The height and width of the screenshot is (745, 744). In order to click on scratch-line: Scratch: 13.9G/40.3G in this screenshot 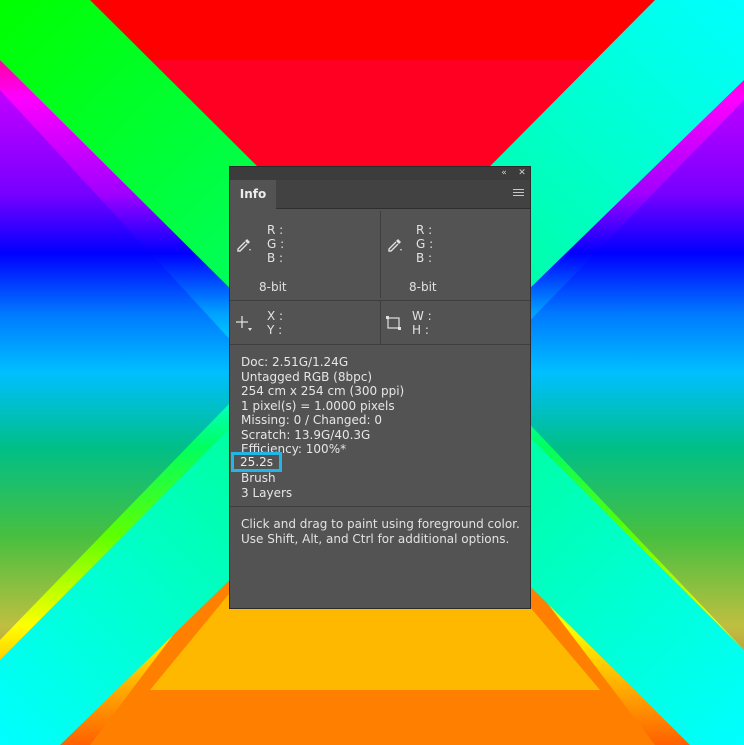, I will do `click(306, 434)`.